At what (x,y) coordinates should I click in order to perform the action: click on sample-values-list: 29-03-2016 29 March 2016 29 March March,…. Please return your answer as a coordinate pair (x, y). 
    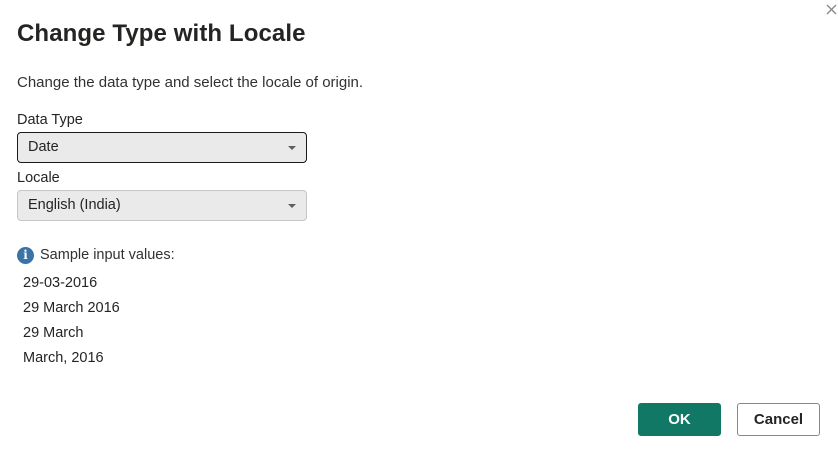
    Looking at the image, I should click on (71, 325).